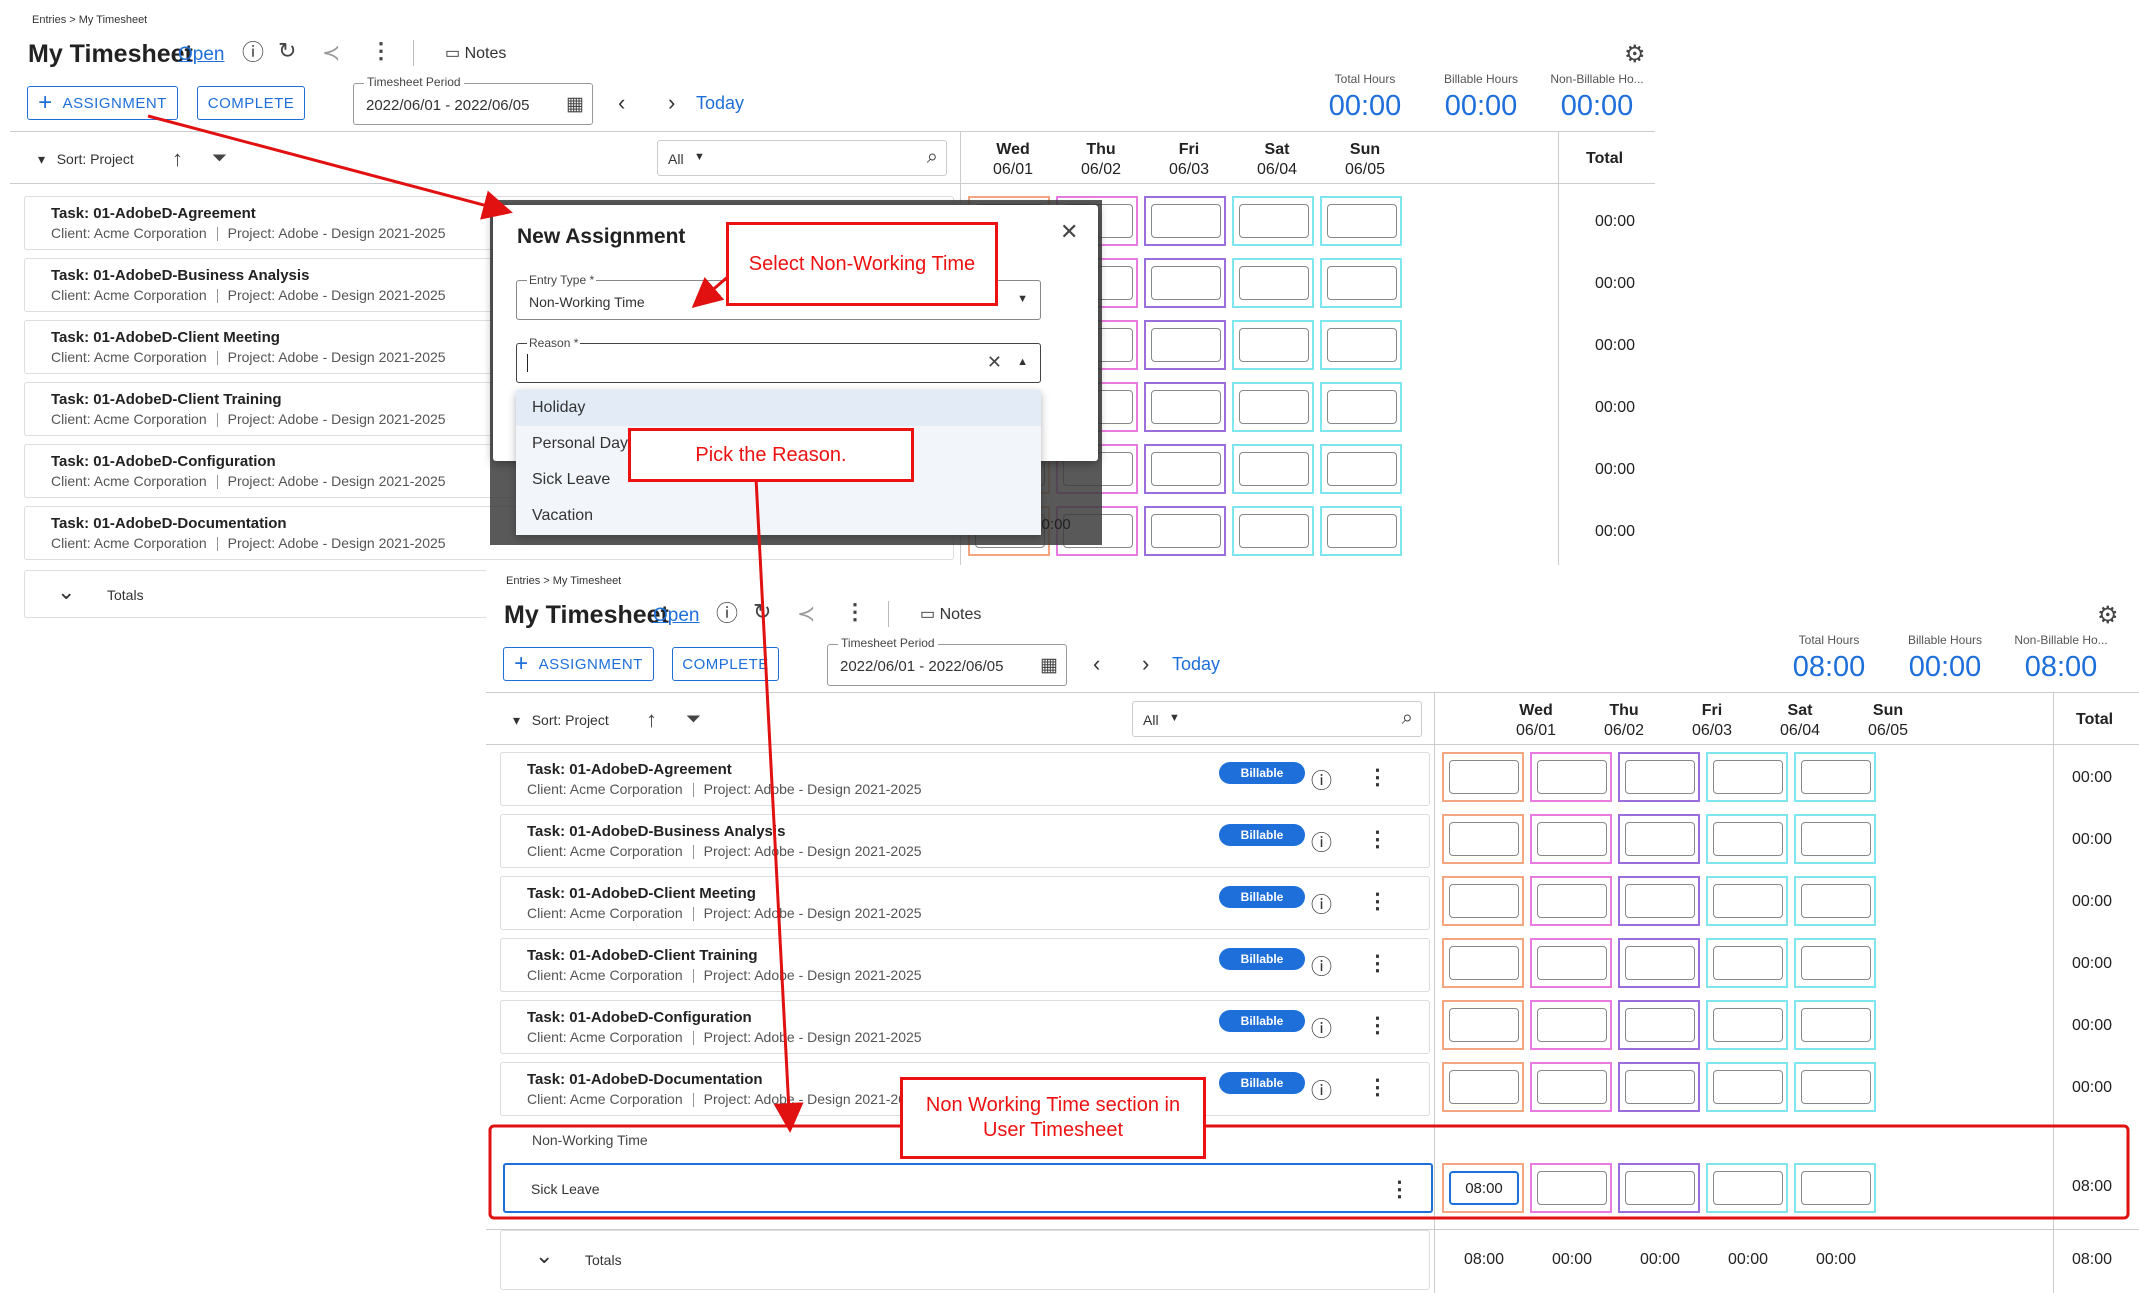  What do you see at coordinates (968, 1188) in the screenshot?
I see `nonworking-row: Sick Leave ⋮` at bounding box center [968, 1188].